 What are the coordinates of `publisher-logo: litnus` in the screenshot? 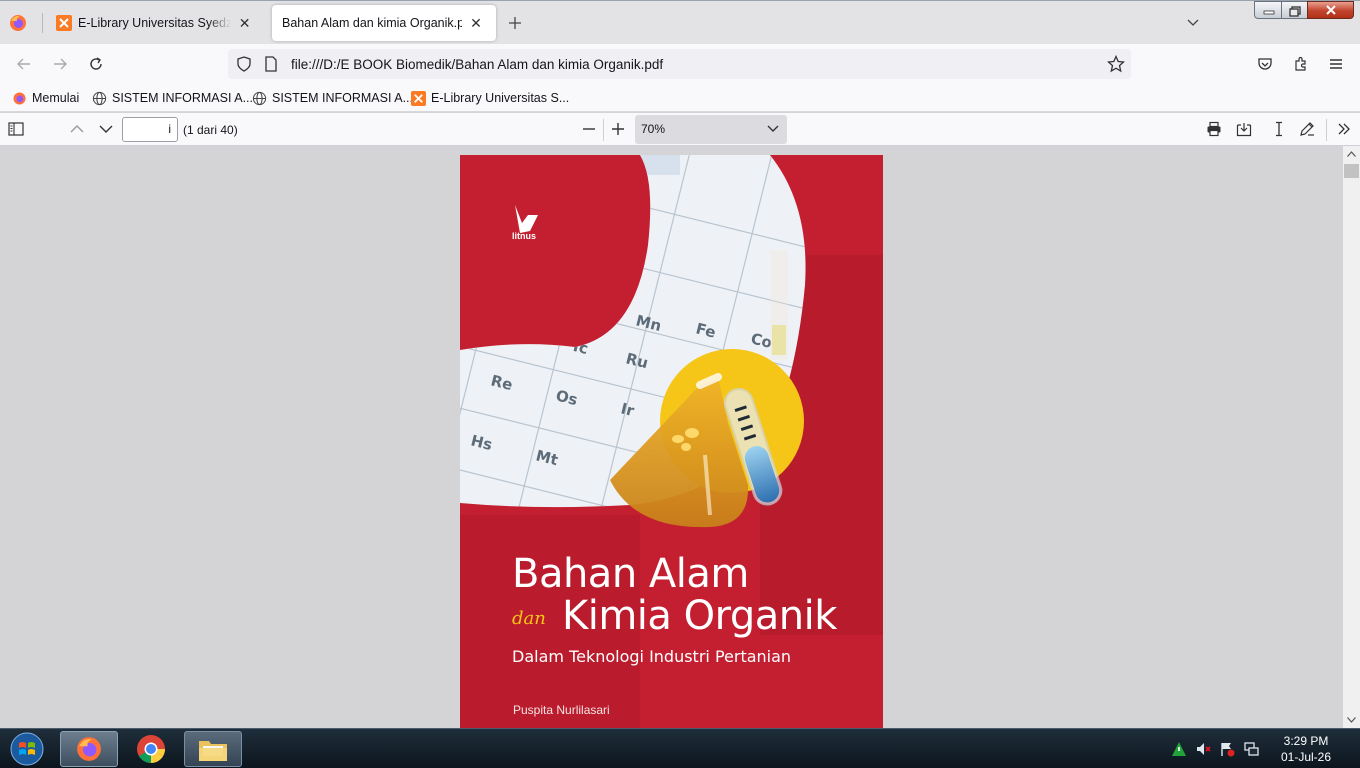 It's located at (524, 236).